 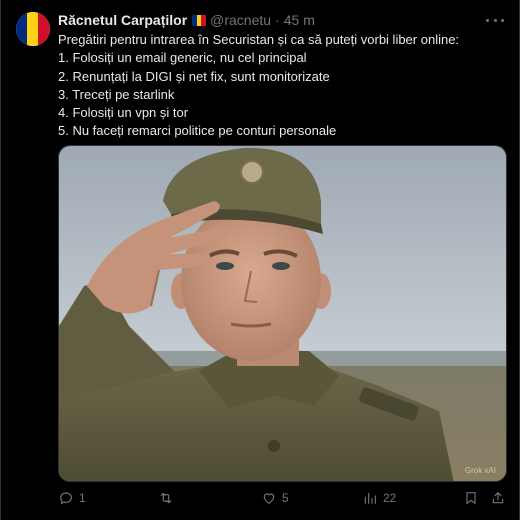 I want to click on image-watermark: Grok xAI, so click(x=480, y=470).